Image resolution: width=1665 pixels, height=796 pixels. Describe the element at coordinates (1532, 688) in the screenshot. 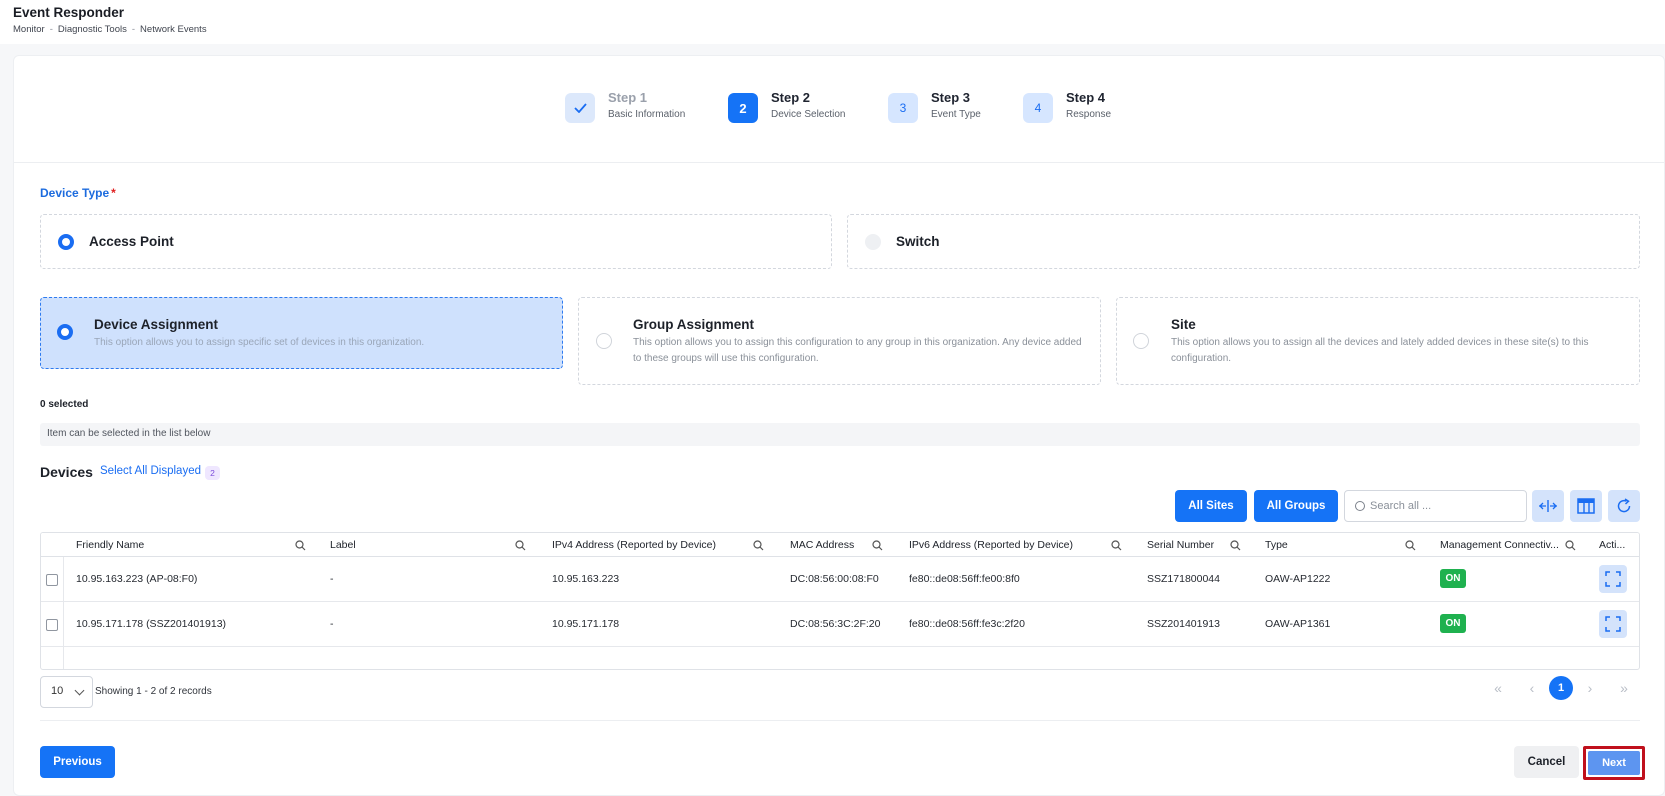

I see `prev-page-icon: ‹` at that location.